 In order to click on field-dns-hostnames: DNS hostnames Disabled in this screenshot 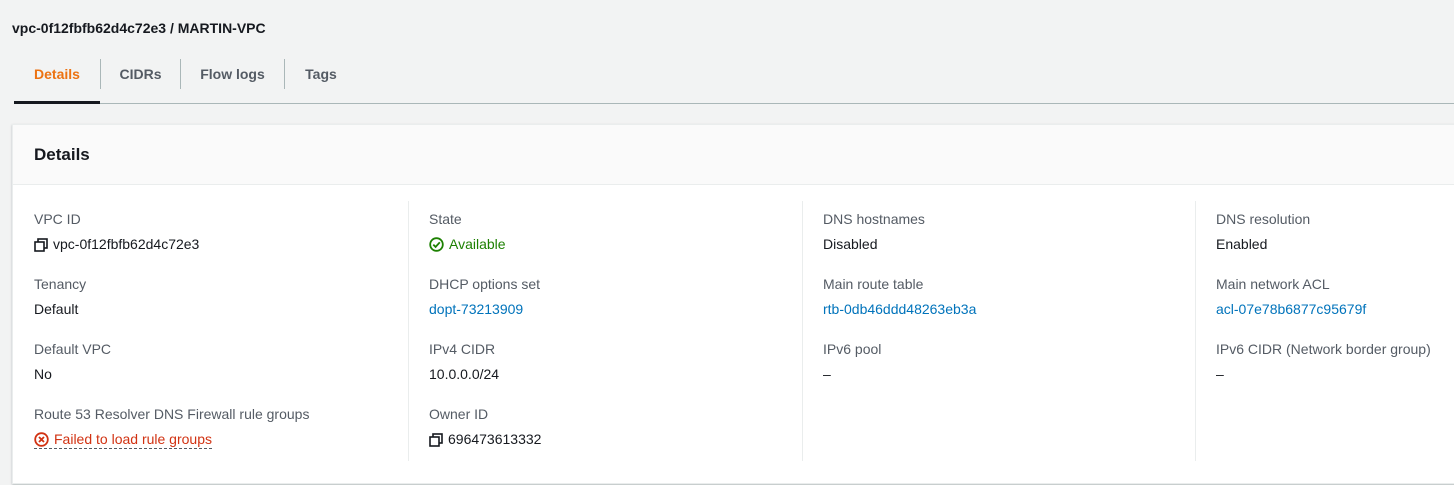, I will do `click(1013, 231)`.